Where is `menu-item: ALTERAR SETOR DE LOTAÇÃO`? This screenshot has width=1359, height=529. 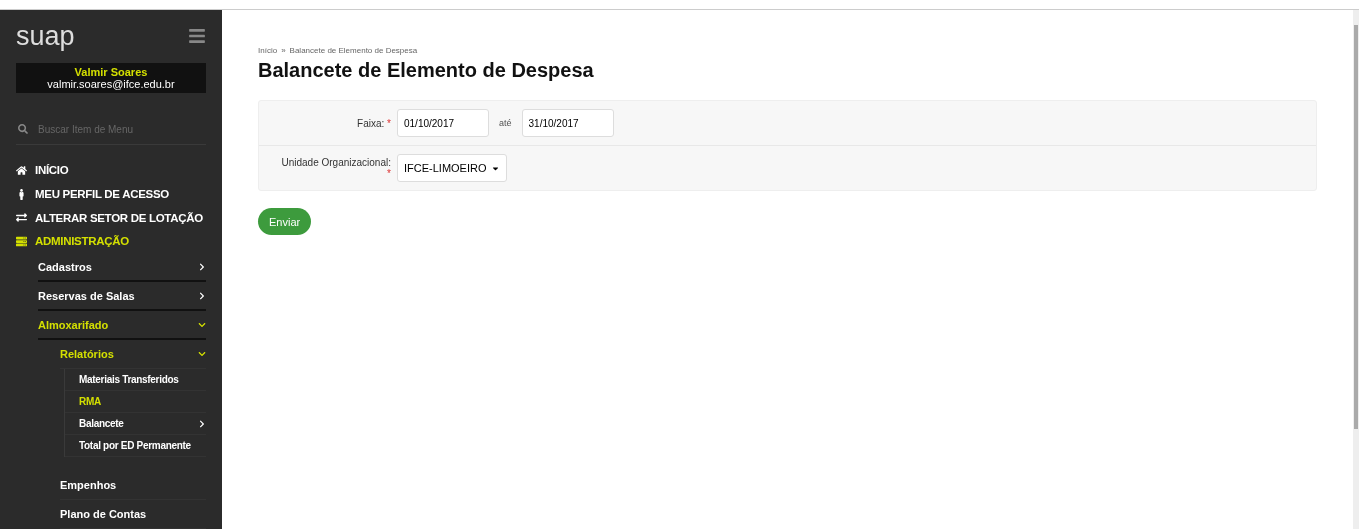
menu-item: ALTERAR SETOR DE LOTAÇÃO is located at coordinates (111, 217).